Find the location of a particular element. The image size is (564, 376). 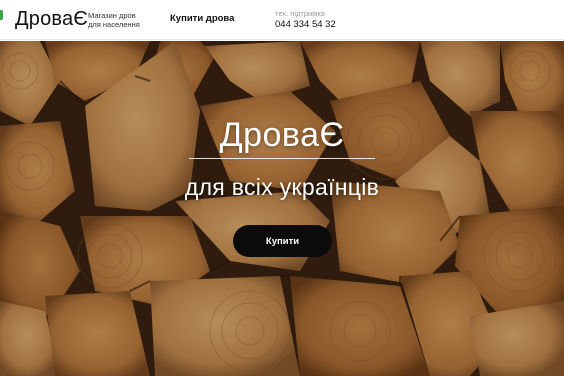

tagline: Магазин дров для населення is located at coordinates (114, 20).